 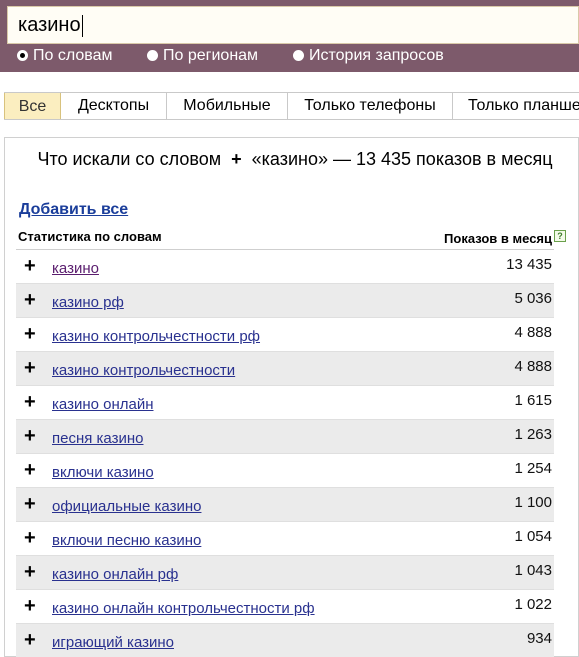 What do you see at coordinates (73, 55) in the screenshot?
I see `mode-label: По словам` at bounding box center [73, 55].